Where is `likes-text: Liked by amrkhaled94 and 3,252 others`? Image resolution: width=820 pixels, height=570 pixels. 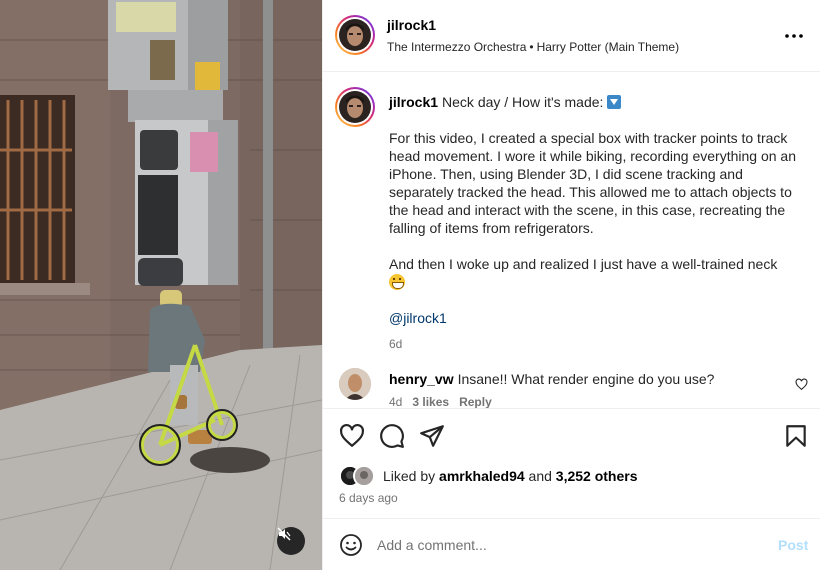 likes-text: Liked by amrkhaled94 and 3,252 others is located at coordinates (510, 476).